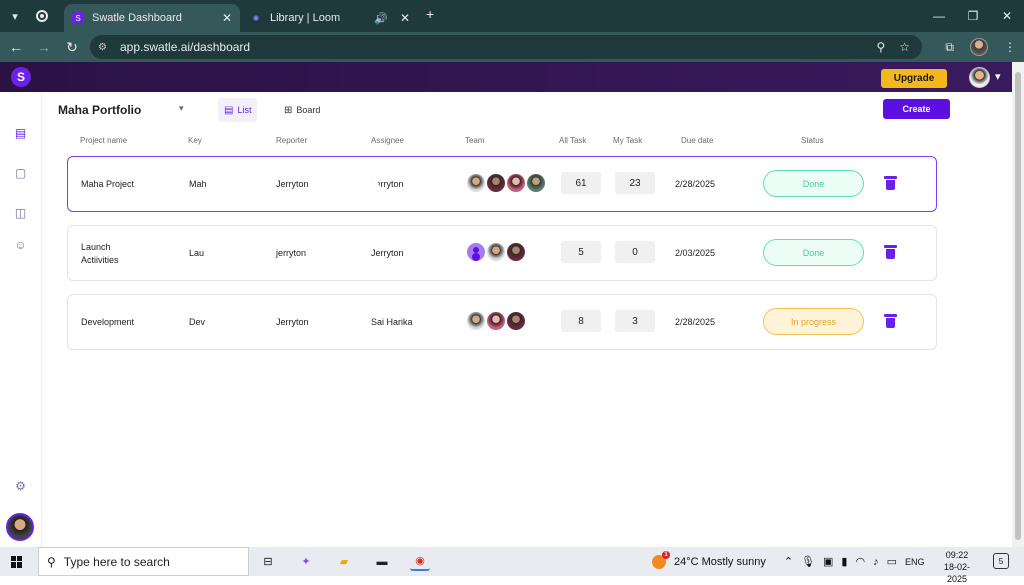 This screenshot has height=585, width=1024. I want to click on taskbar-clock: 09:22 18-02-2025, so click(957, 567).